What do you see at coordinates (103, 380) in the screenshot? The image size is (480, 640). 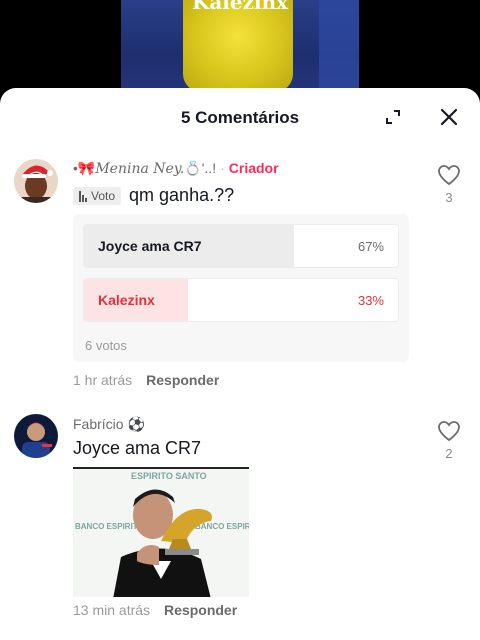 I see `comment-time: 1 hr atrás` at bounding box center [103, 380].